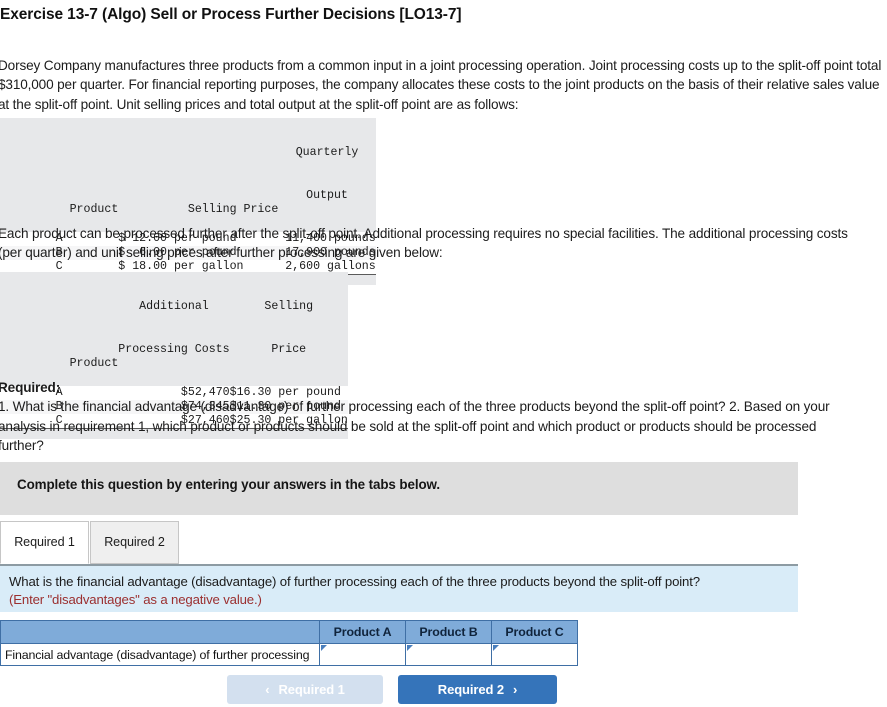 Image resolution: width=887 pixels, height=707 pixels. I want to click on next-button-label: Required 2, so click(470, 689).